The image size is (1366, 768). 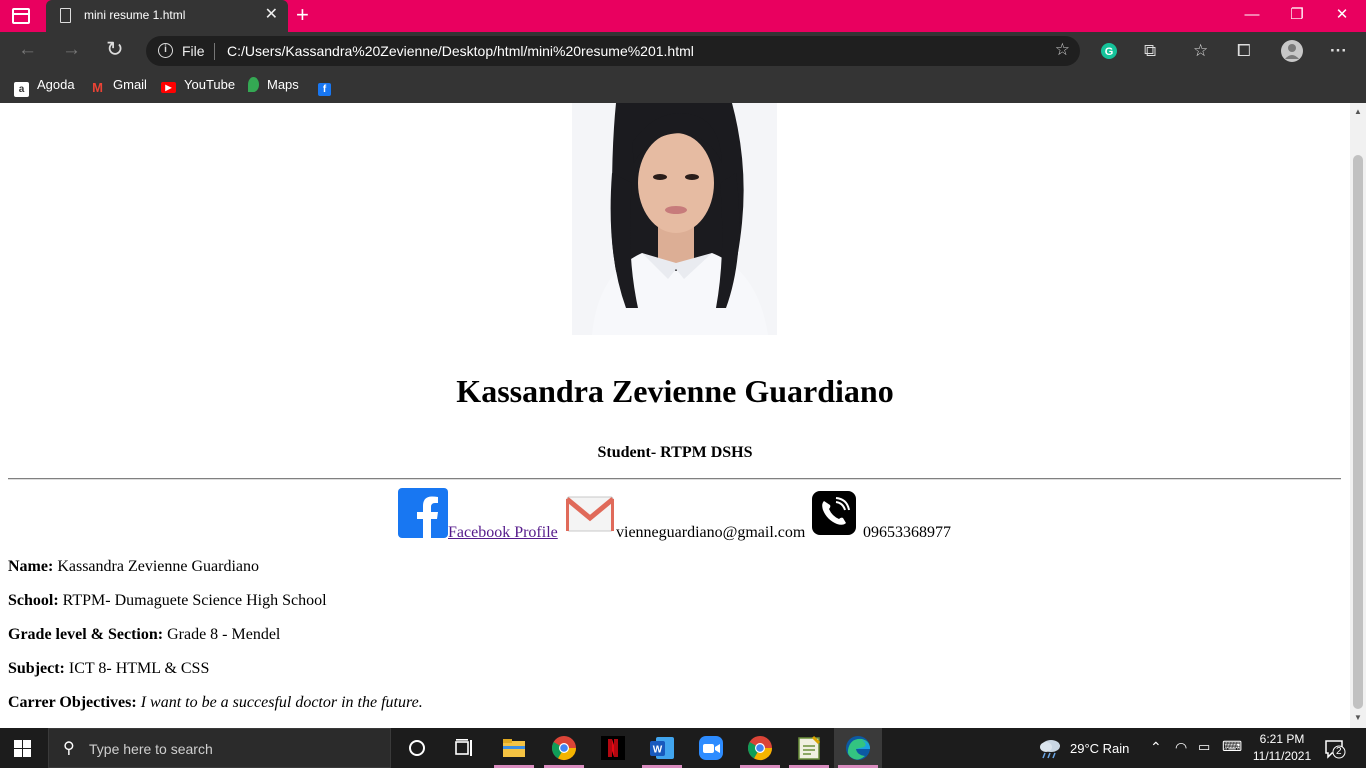 What do you see at coordinates (675, 452) in the screenshot?
I see `role-subtitle: Student- RTPM DSHS` at bounding box center [675, 452].